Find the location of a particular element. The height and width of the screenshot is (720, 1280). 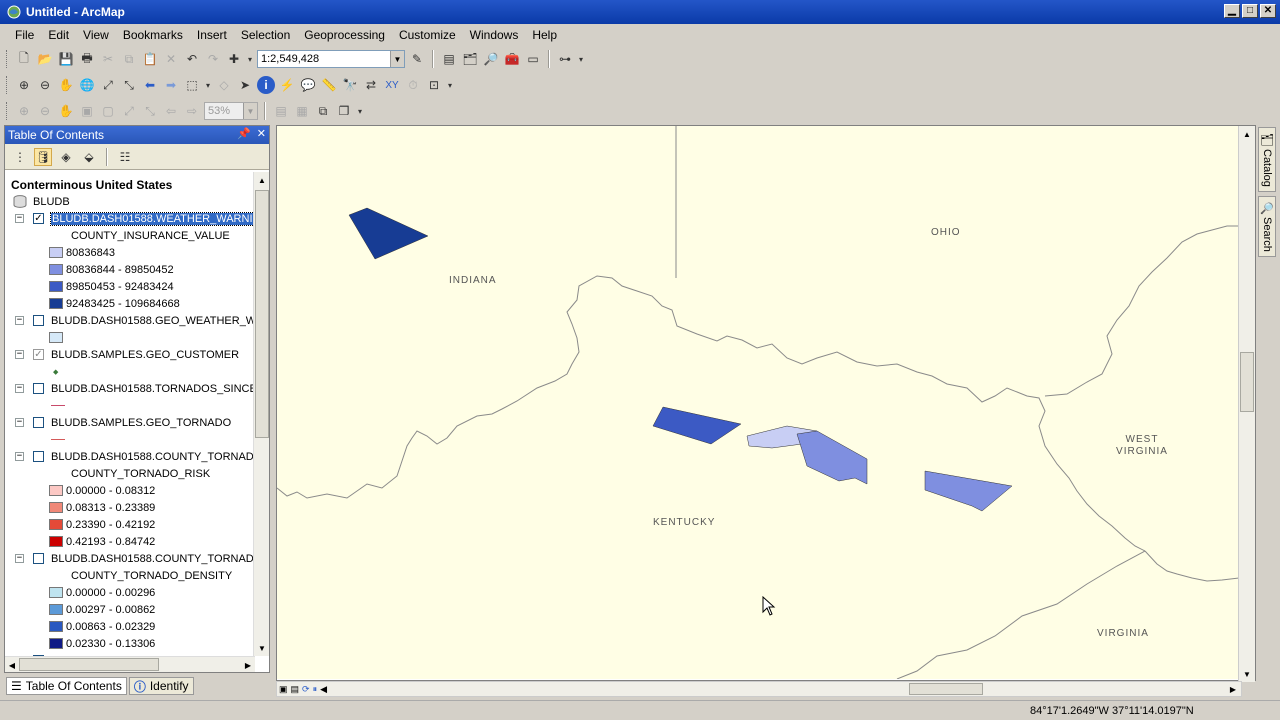

menu-insert: Insert is located at coordinates (212, 35).